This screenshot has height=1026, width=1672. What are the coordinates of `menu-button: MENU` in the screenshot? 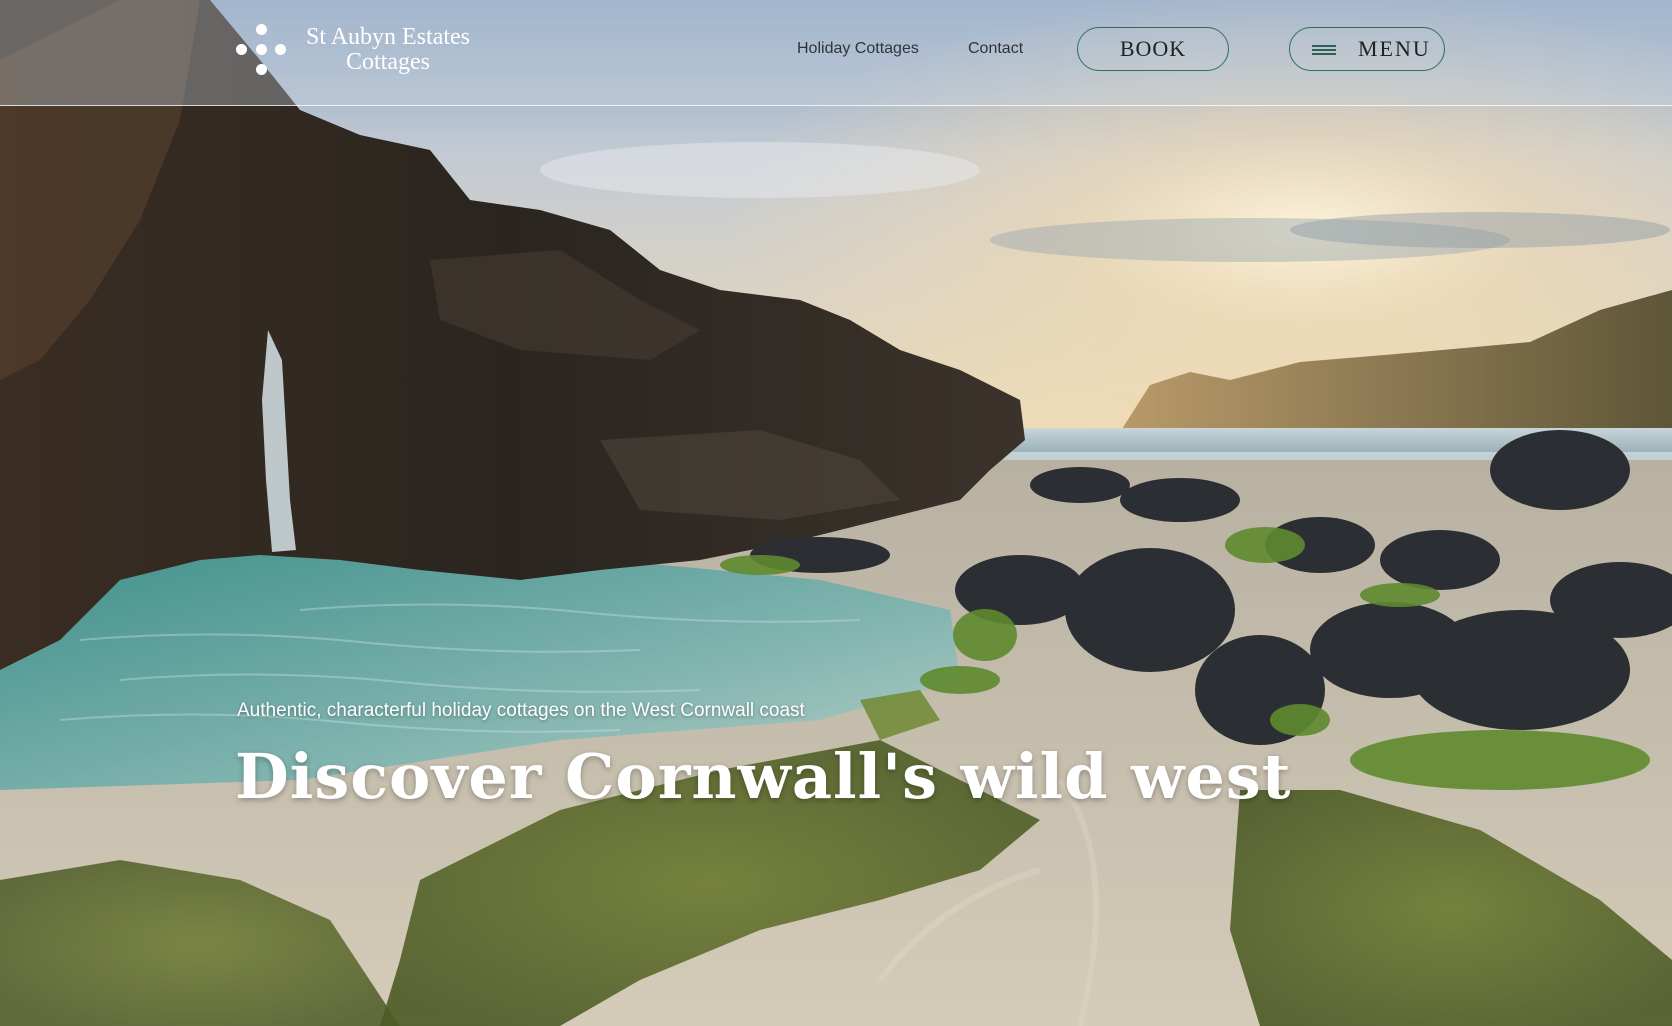 It's located at (1367, 49).